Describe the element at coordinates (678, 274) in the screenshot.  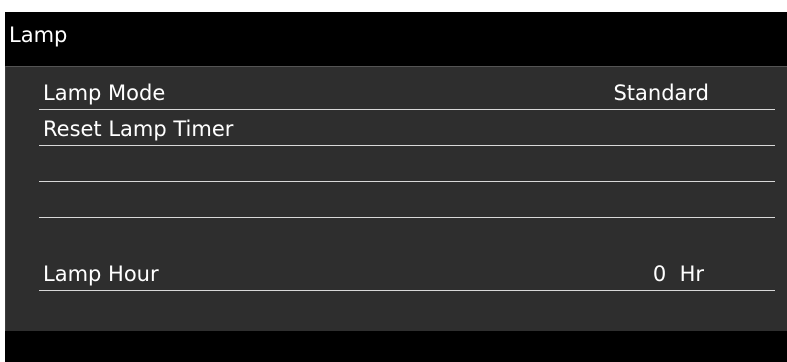
I see `lamp-hour-value: 0 Hr` at that location.